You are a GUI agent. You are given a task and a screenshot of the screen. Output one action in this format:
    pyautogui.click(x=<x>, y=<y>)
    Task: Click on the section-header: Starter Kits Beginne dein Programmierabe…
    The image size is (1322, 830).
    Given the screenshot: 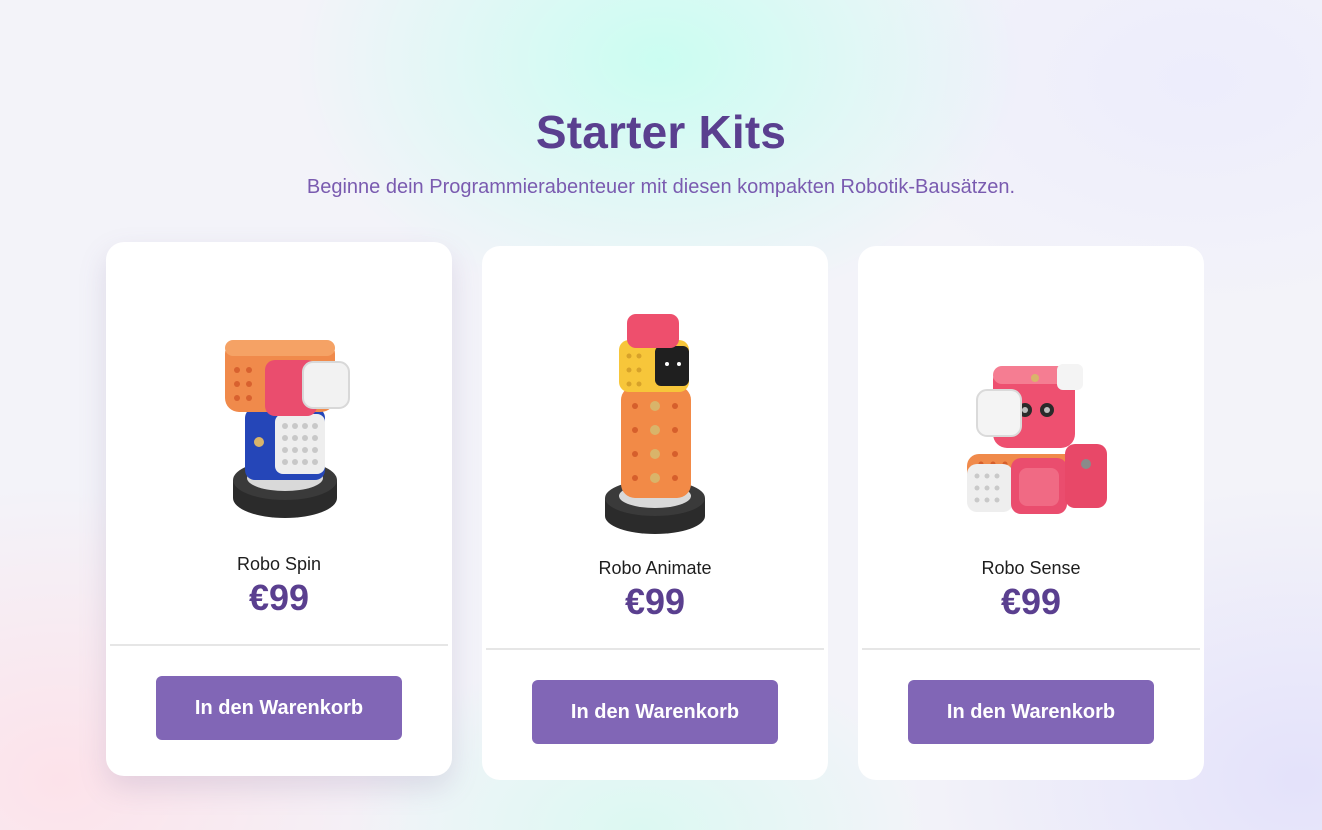 What is the action you would take?
    pyautogui.click(x=661, y=152)
    